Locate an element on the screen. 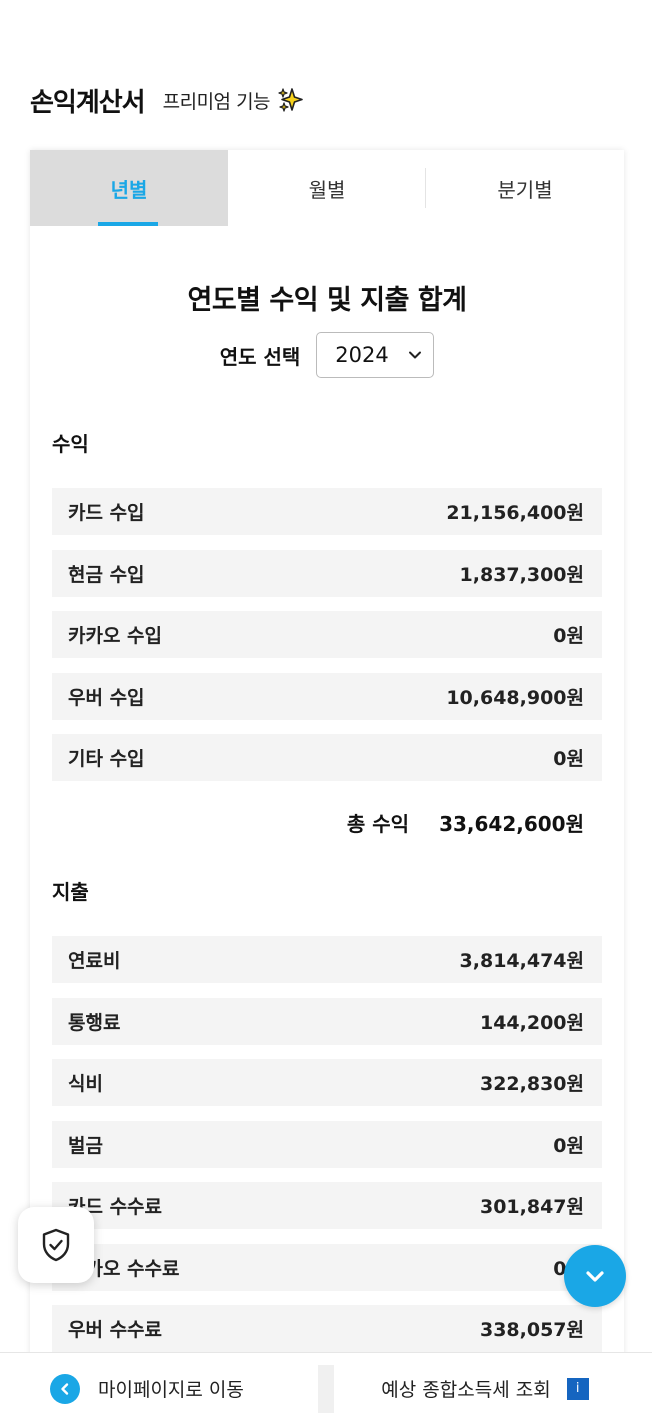 This screenshot has height=1424, width=652. row-name: 통행료 is located at coordinates (94, 1022).